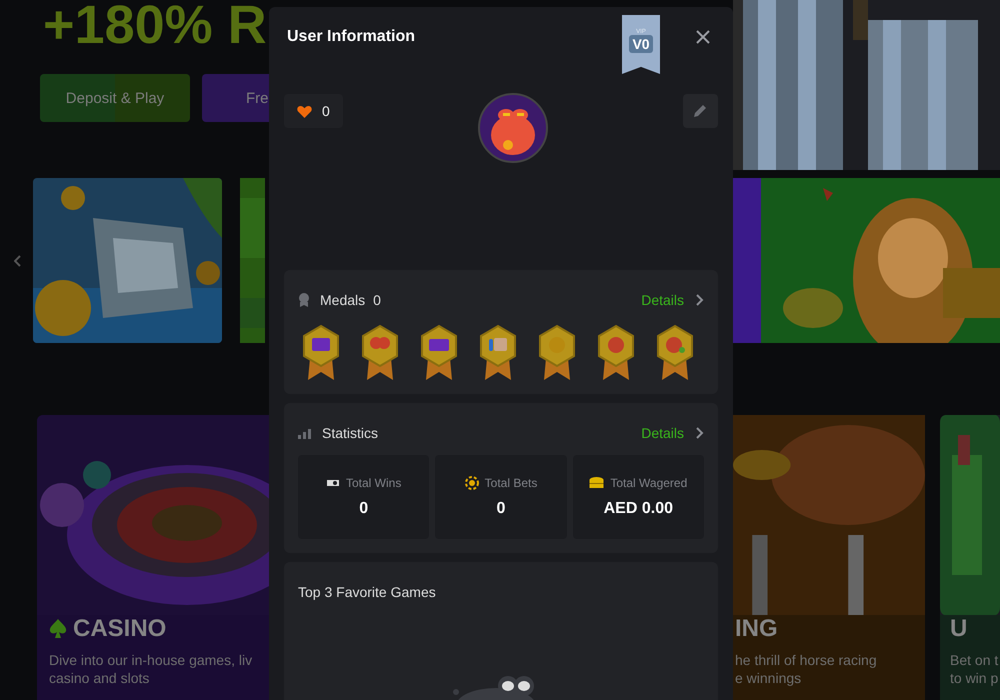  Describe the element at coordinates (350, 433) in the screenshot. I see `section-title: Statistics` at that location.